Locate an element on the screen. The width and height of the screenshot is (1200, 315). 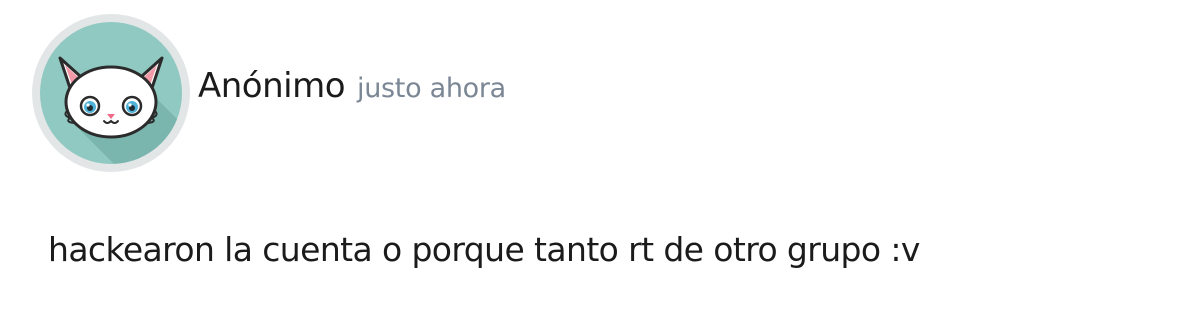
avatar is located at coordinates (111, 93).